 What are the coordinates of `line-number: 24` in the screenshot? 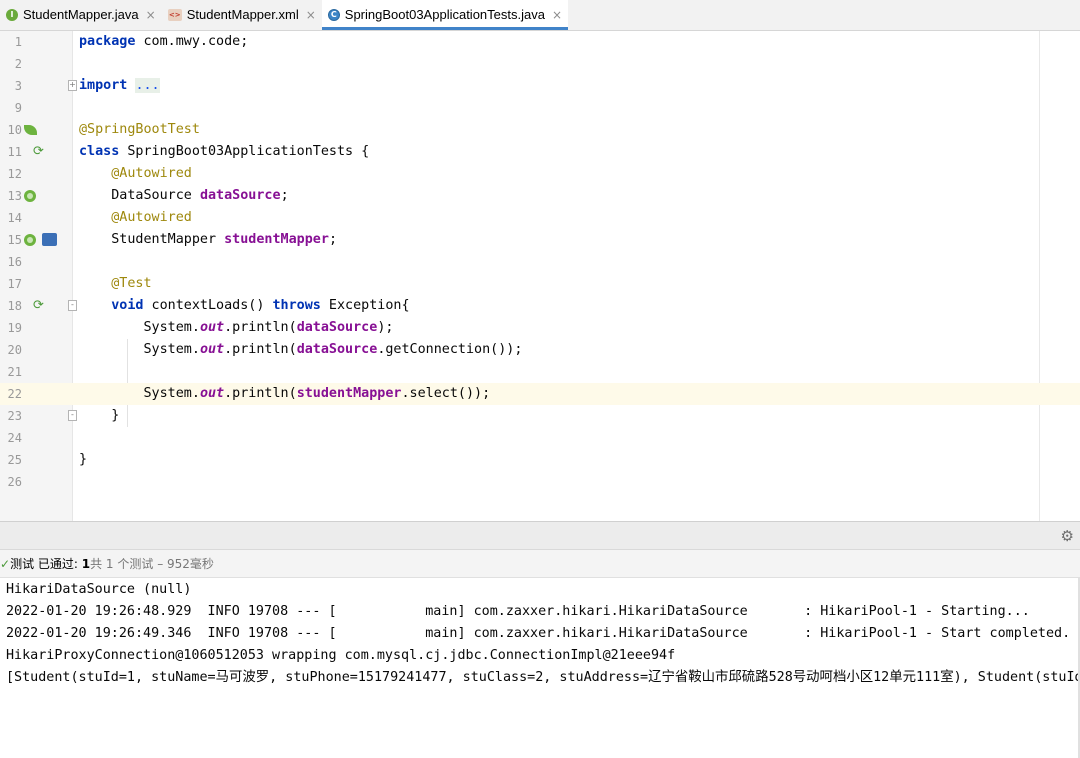 It's located at (14, 438).